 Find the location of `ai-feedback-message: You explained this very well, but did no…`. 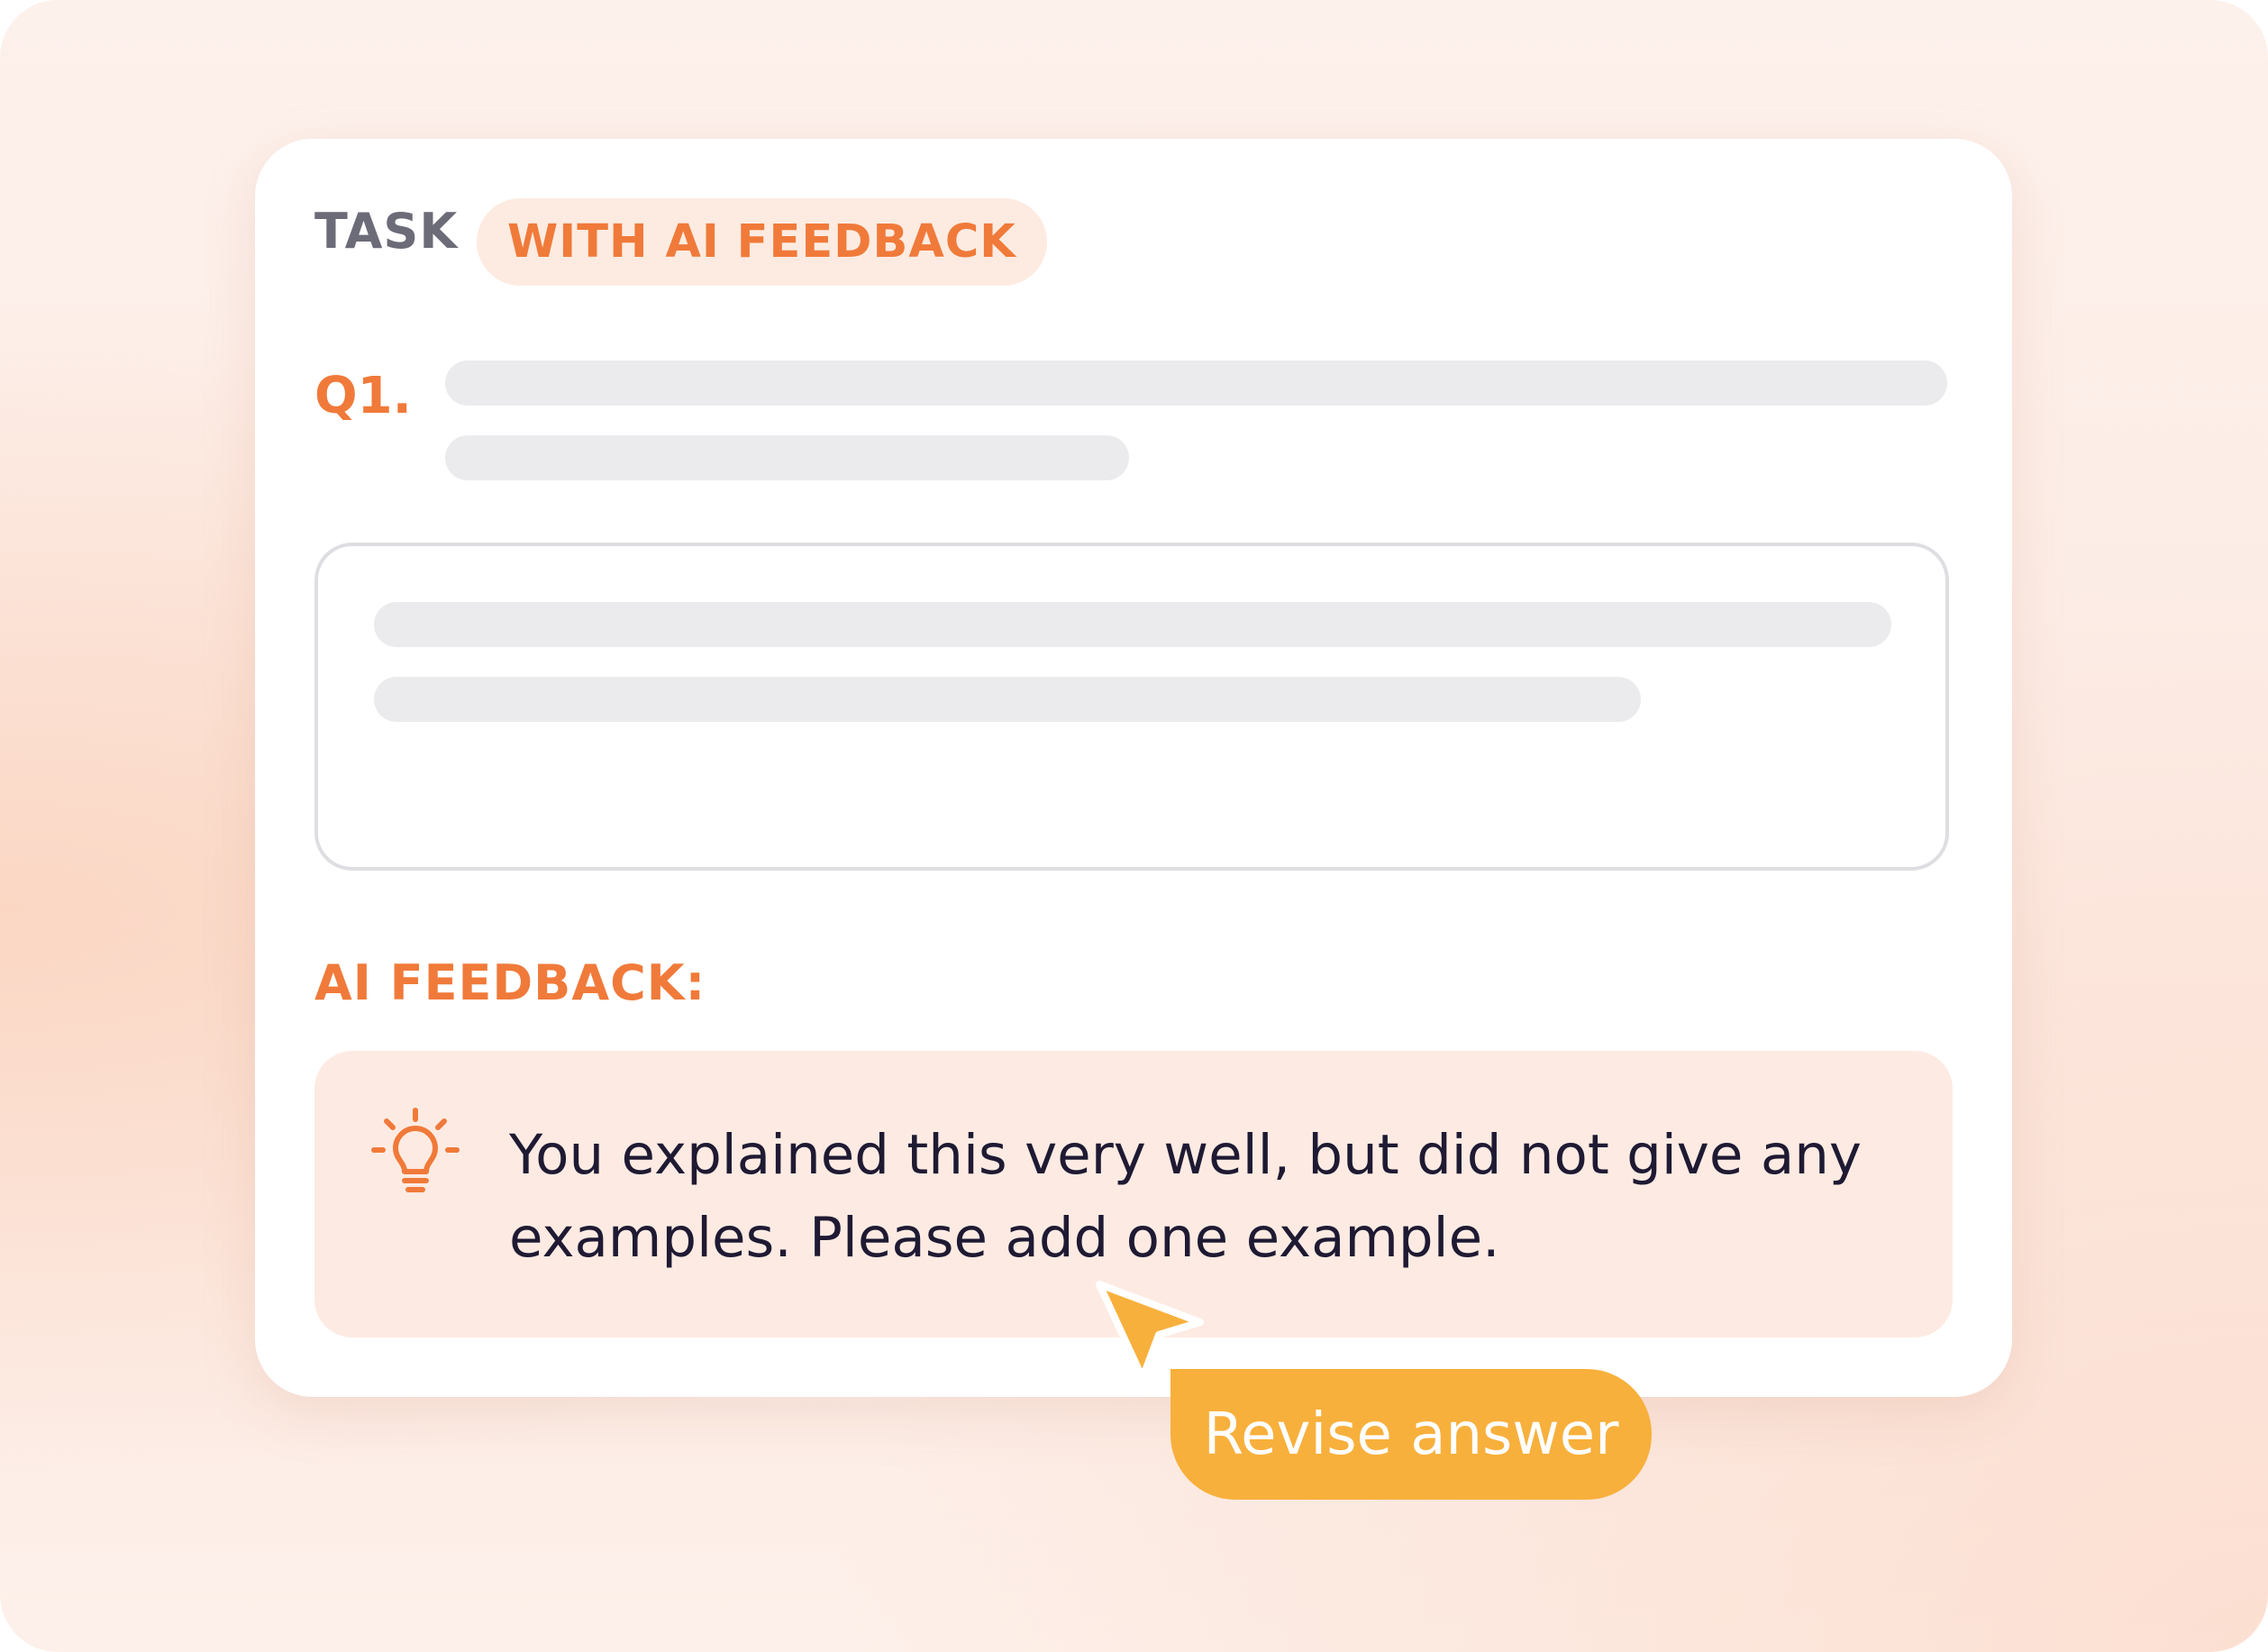

ai-feedback-message: You explained this very well, but did no… is located at coordinates (1185, 1196).